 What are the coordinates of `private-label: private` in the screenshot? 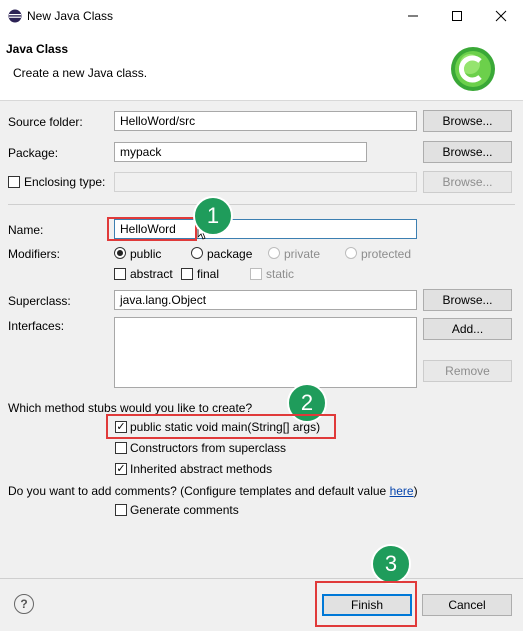 It's located at (302, 254).